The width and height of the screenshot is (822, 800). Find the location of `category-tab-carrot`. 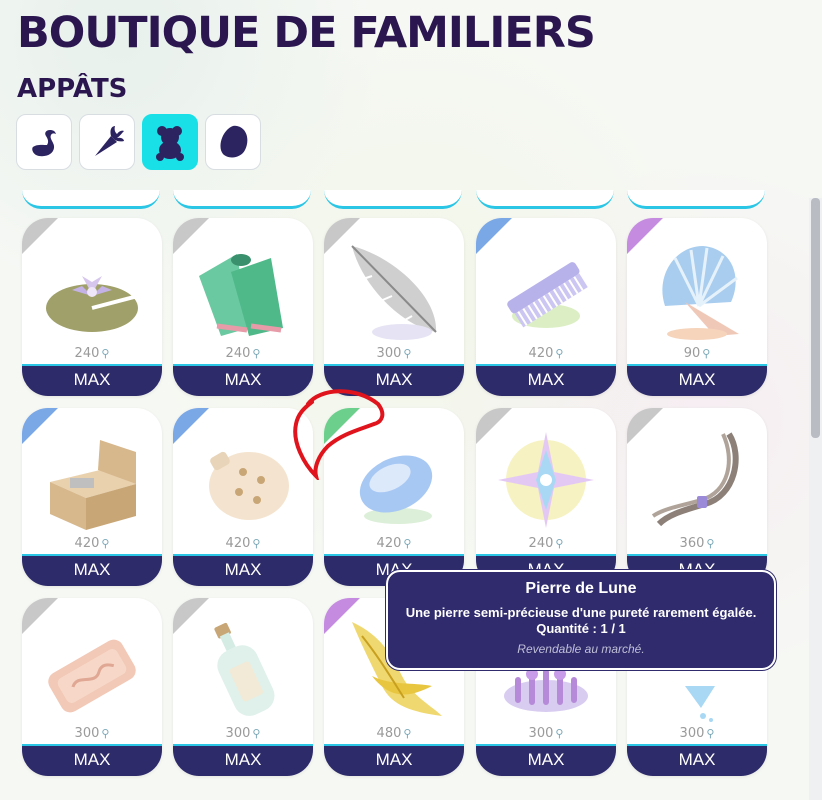

category-tab-carrot is located at coordinates (107, 142).